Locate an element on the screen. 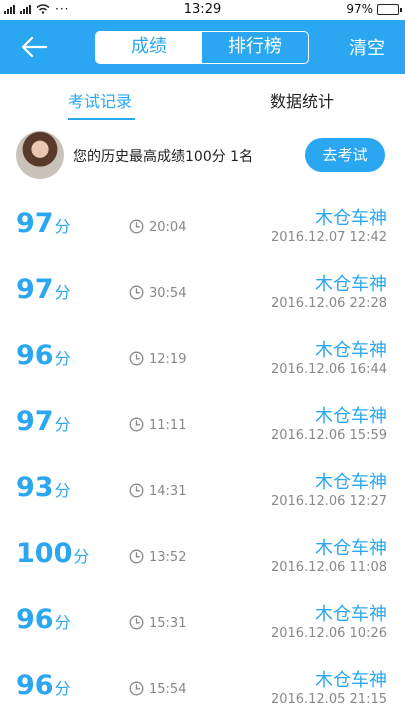 The image size is (405, 720). take-exam-button: 去考试 is located at coordinates (345, 155).